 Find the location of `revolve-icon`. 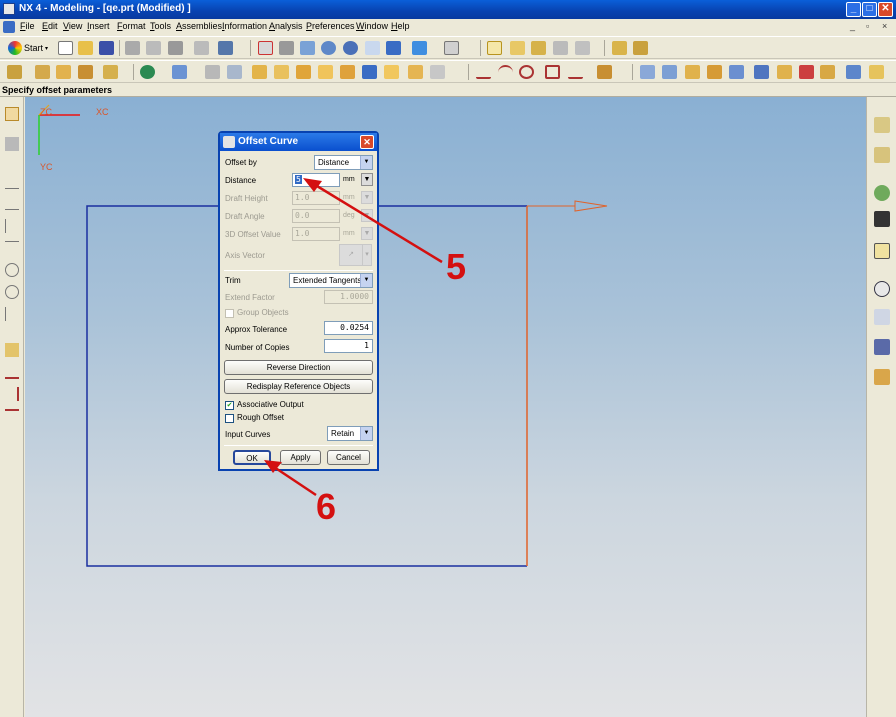

revolve-icon is located at coordinates (63, 72).